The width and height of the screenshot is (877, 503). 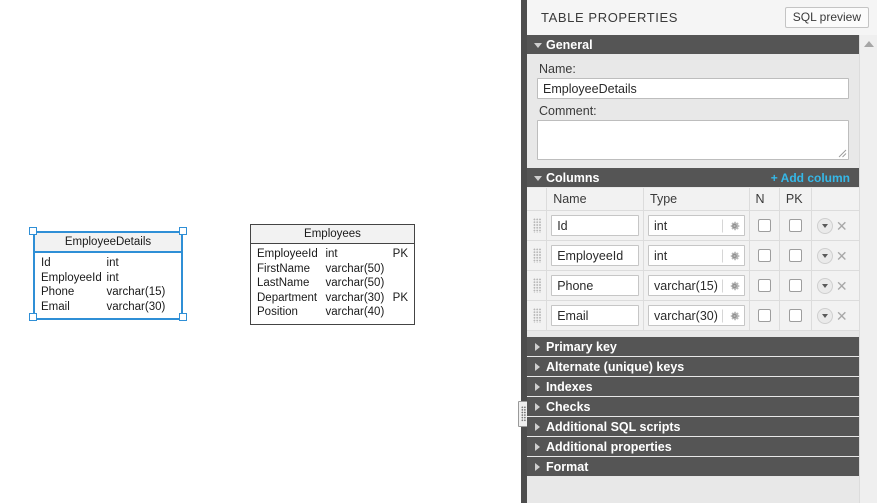 I want to click on selection-handle-top-right, so click(x=183, y=231).